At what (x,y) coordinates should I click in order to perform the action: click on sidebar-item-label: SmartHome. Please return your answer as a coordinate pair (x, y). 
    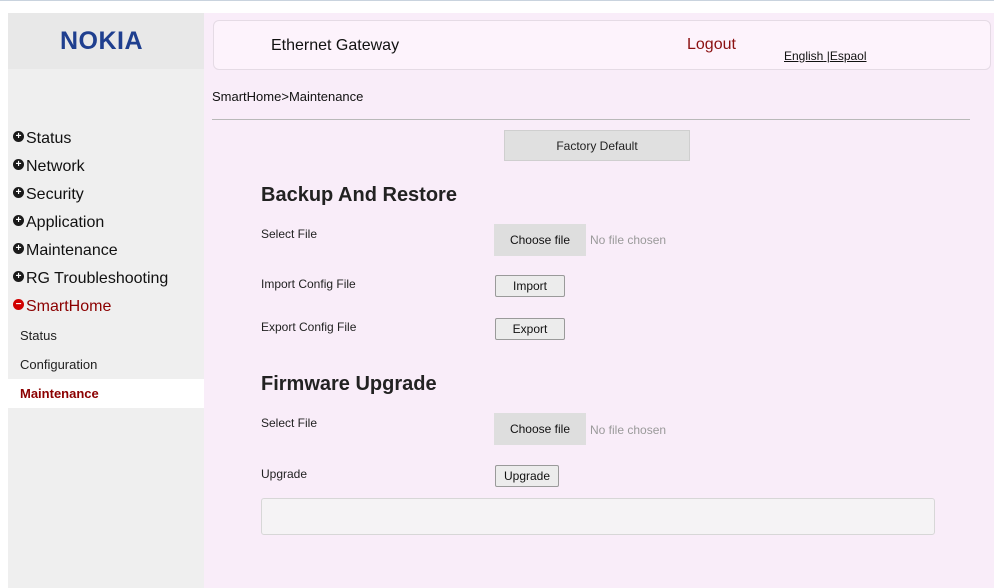
    Looking at the image, I should click on (69, 306).